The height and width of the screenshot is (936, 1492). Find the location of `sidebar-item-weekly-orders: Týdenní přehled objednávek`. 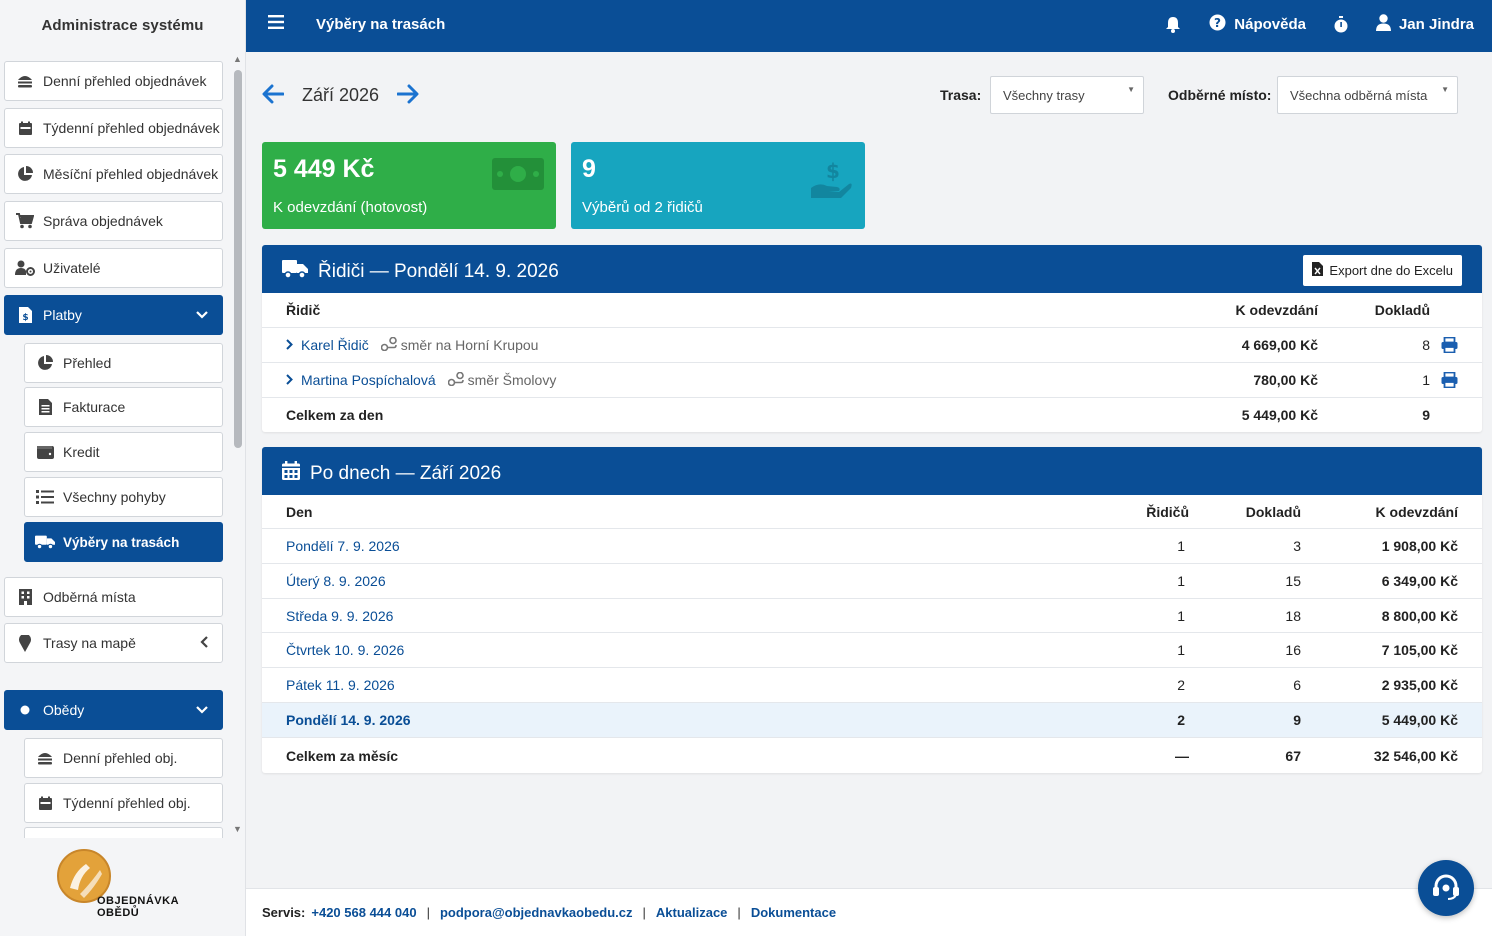

sidebar-item-weekly-orders: Týdenní přehled objednávek is located at coordinates (113, 128).